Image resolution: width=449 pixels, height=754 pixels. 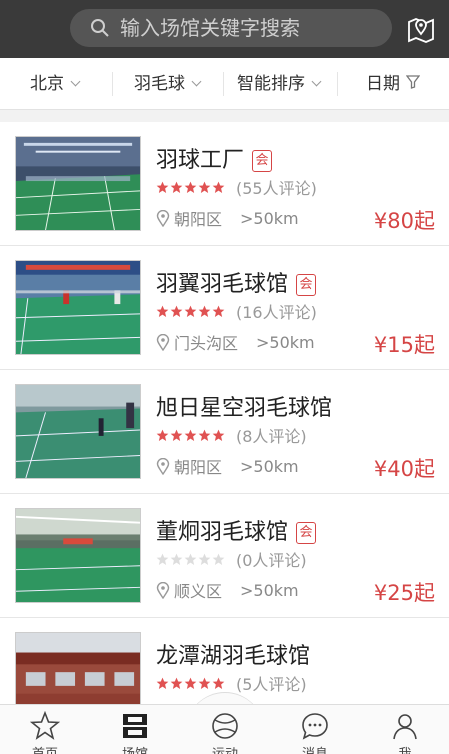 I want to click on venue-name: 旭日星空羽毛球馆, so click(x=244, y=408).